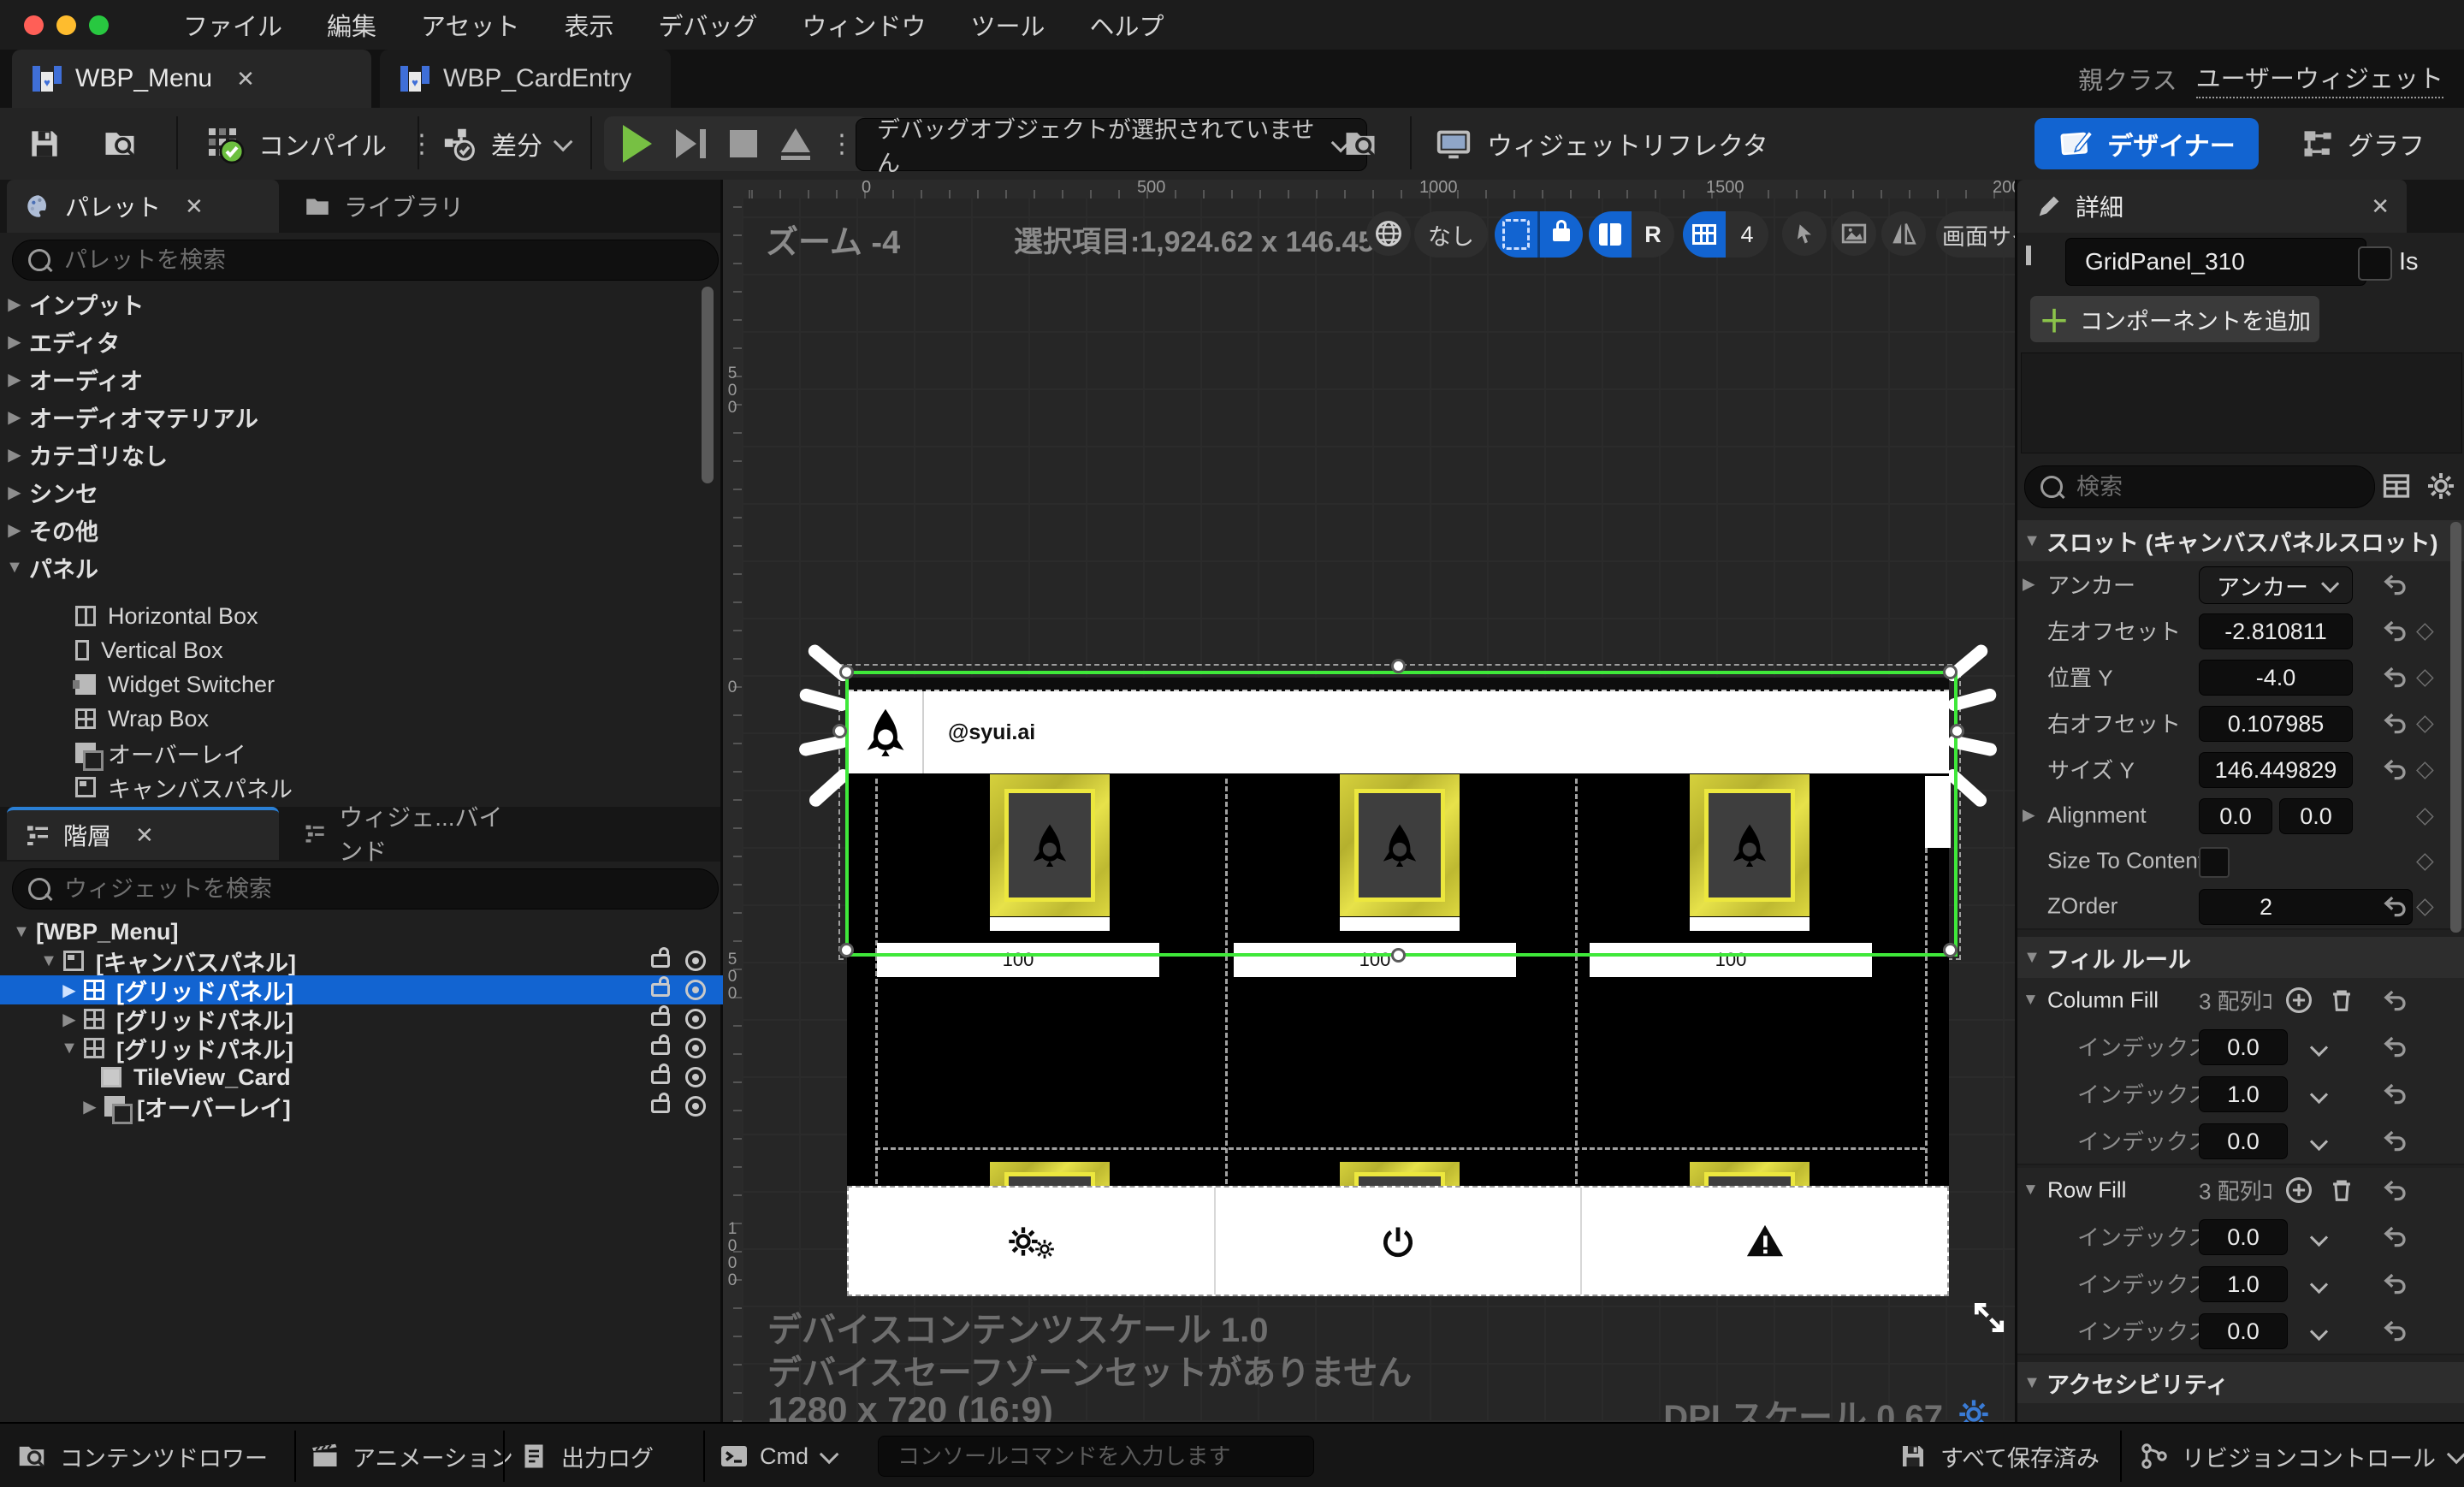 Image resolution: width=2464 pixels, height=1487 pixels. What do you see at coordinates (232, 25) in the screenshot?
I see `menu-file: ファイル` at bounding box center [232, 25].